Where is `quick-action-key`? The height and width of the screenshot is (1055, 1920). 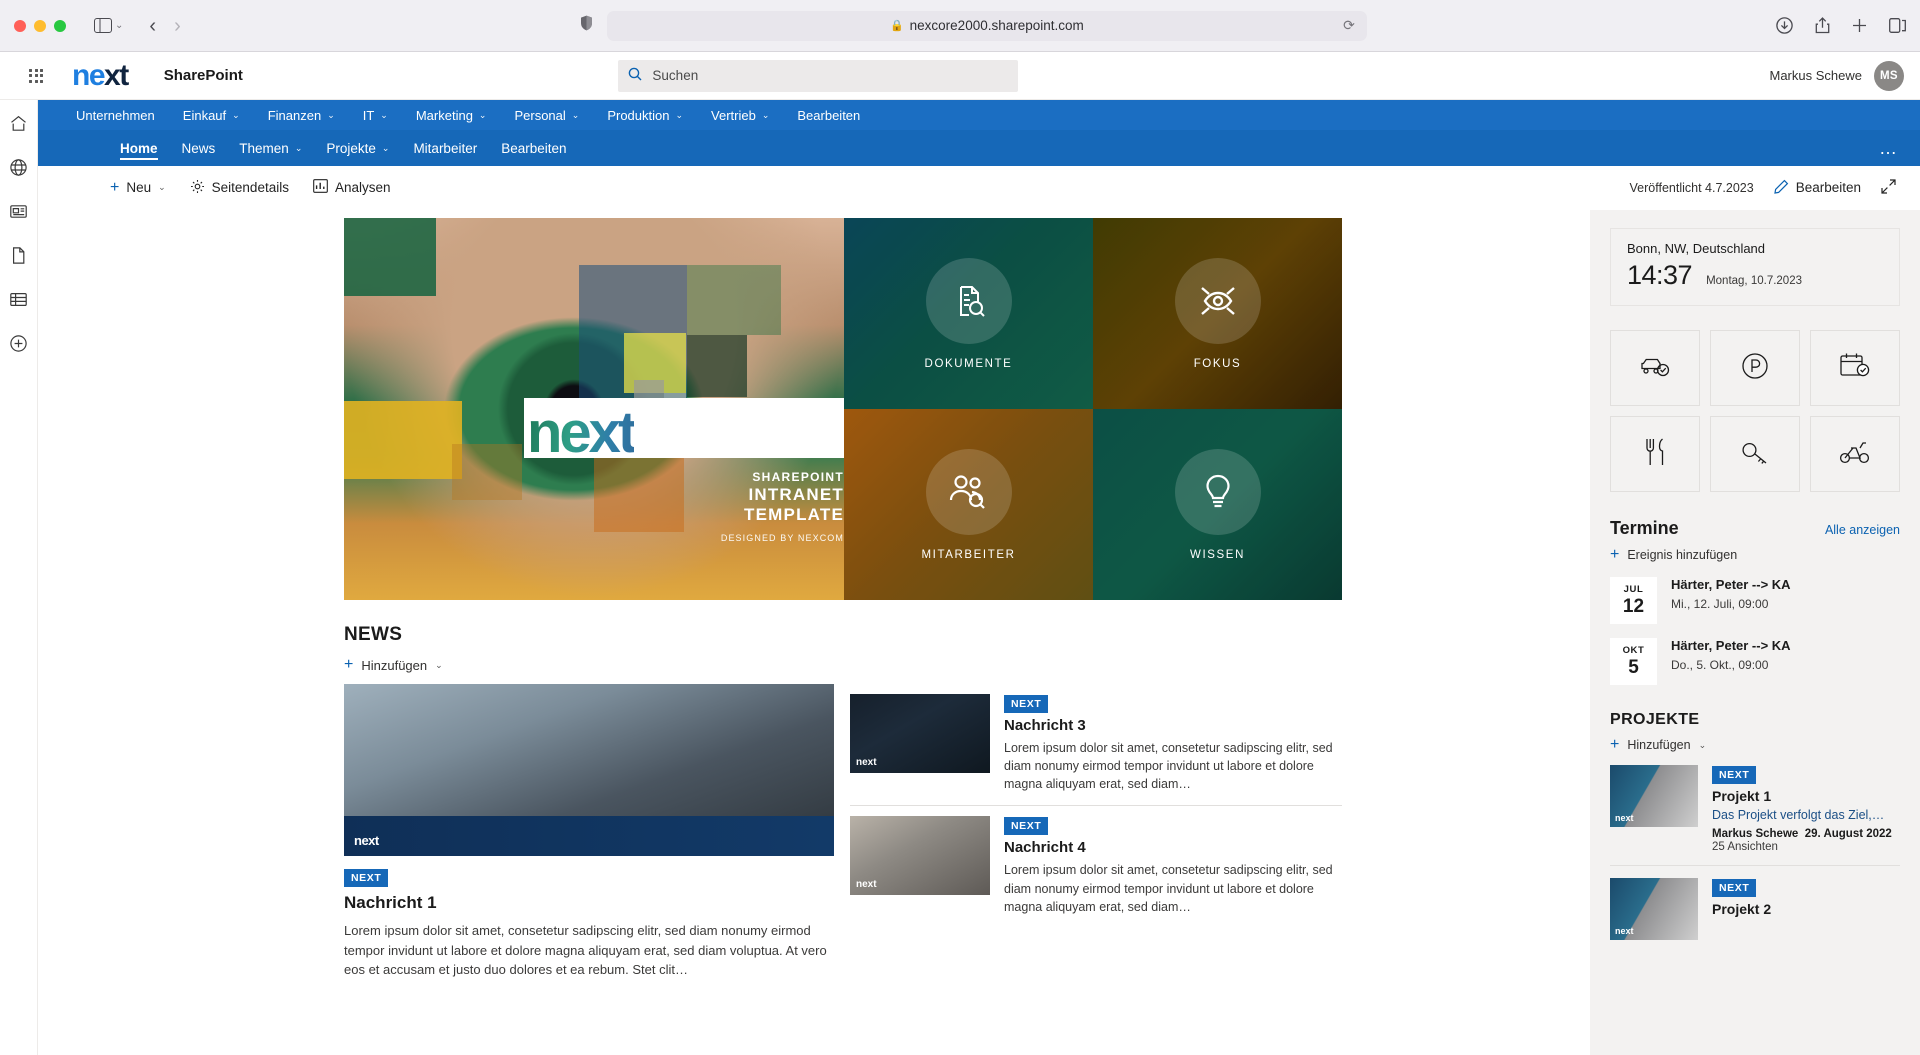
quick-action-key is located at coordinates (1755, 454).